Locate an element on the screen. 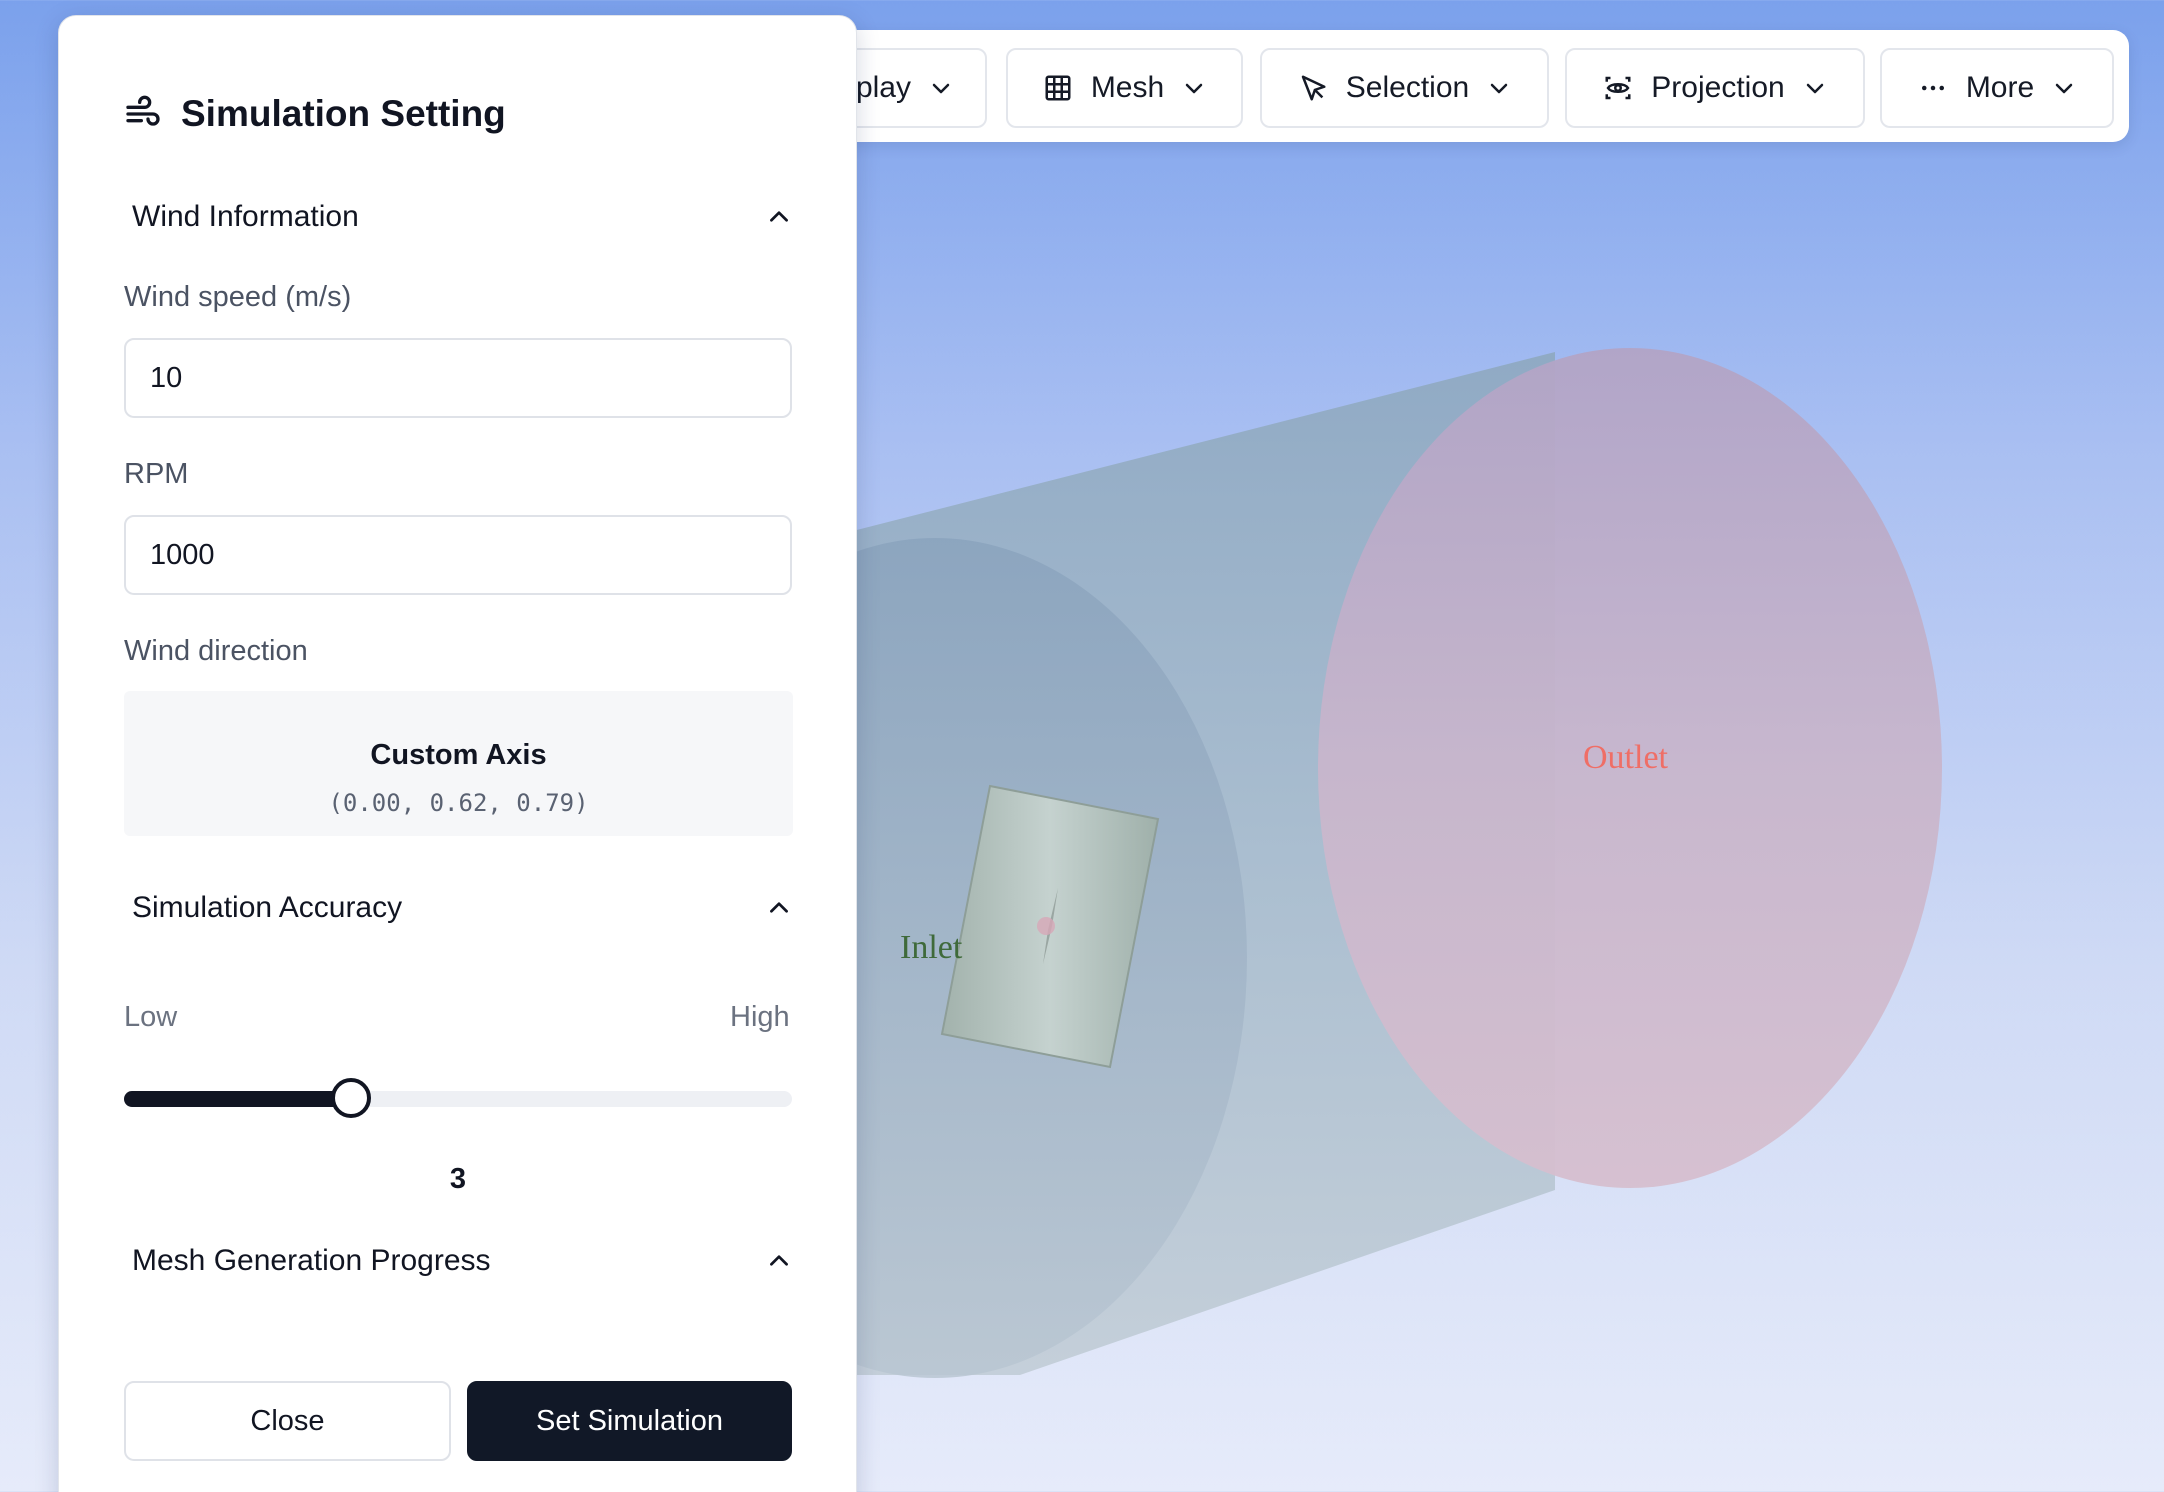  viewport-toolbar: play Mesh Selection Projection More is located at coordinates (1459, 86).